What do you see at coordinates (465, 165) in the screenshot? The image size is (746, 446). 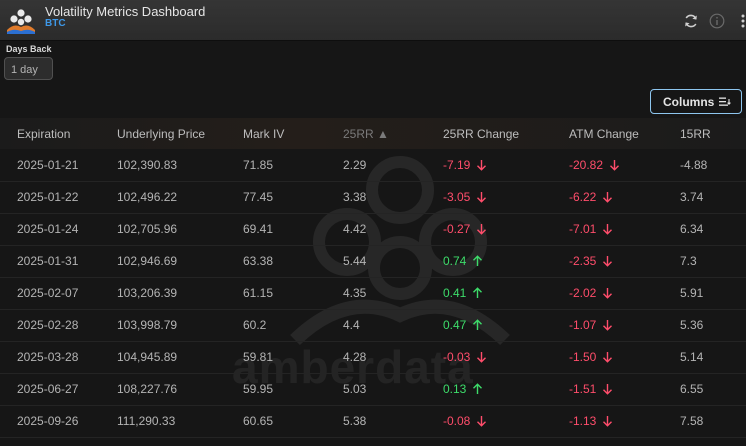 I see `cell-25rr-change: -7.19` at bounding box center [465, 165].